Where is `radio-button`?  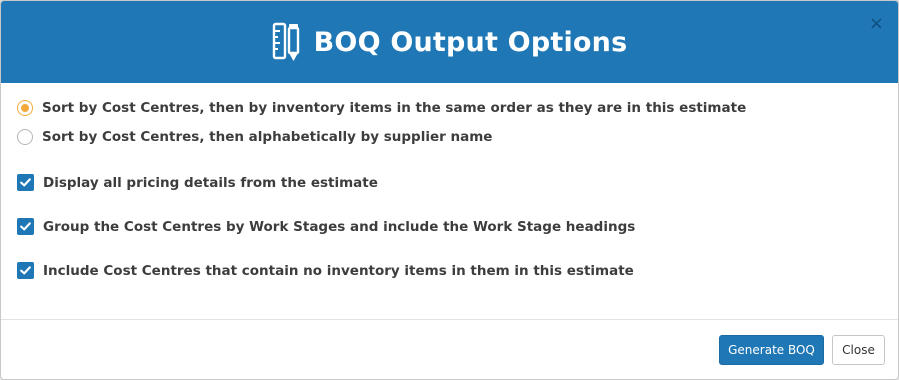 radio-button is located at coordinates (25, 137).